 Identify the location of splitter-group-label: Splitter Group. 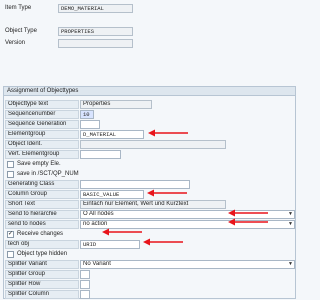
(42, 274).